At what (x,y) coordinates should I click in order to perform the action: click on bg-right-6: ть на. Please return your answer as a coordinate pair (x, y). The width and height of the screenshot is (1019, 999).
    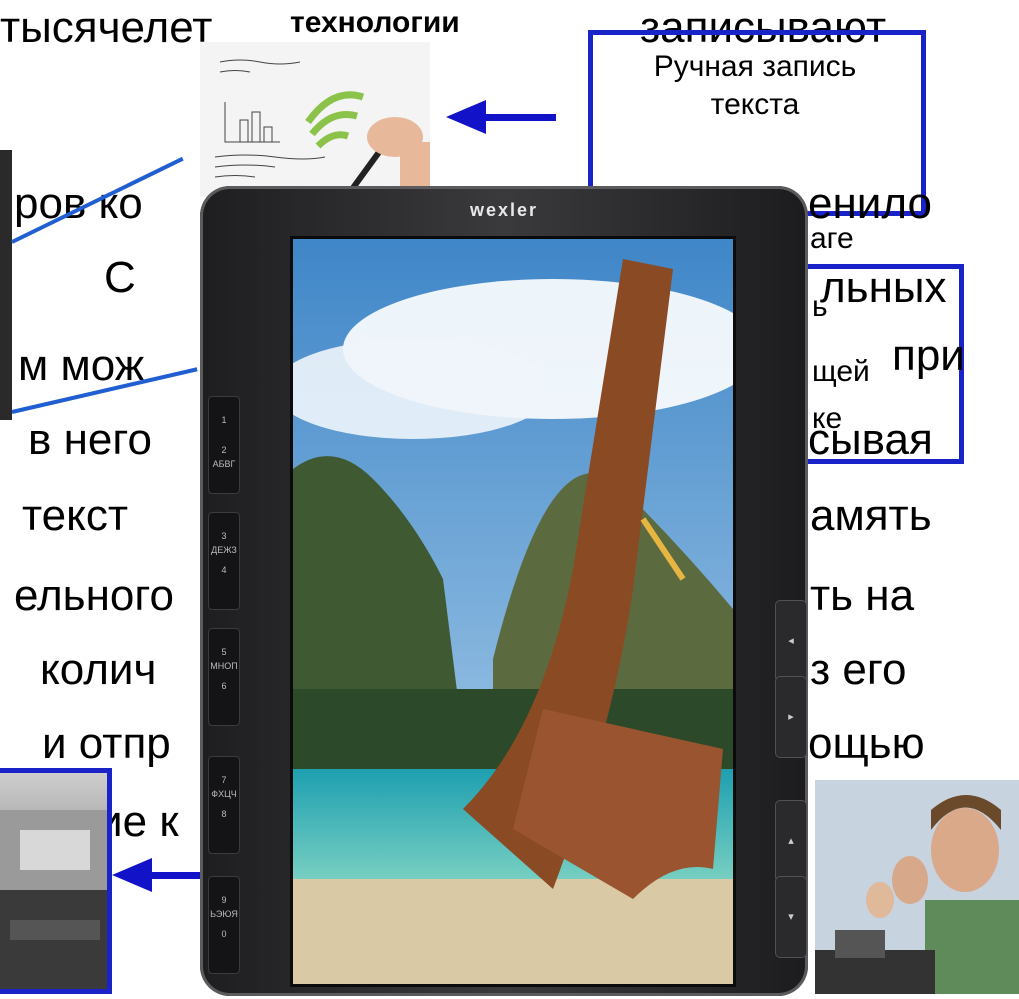
    Looking at the image, I should click on (862, 595).